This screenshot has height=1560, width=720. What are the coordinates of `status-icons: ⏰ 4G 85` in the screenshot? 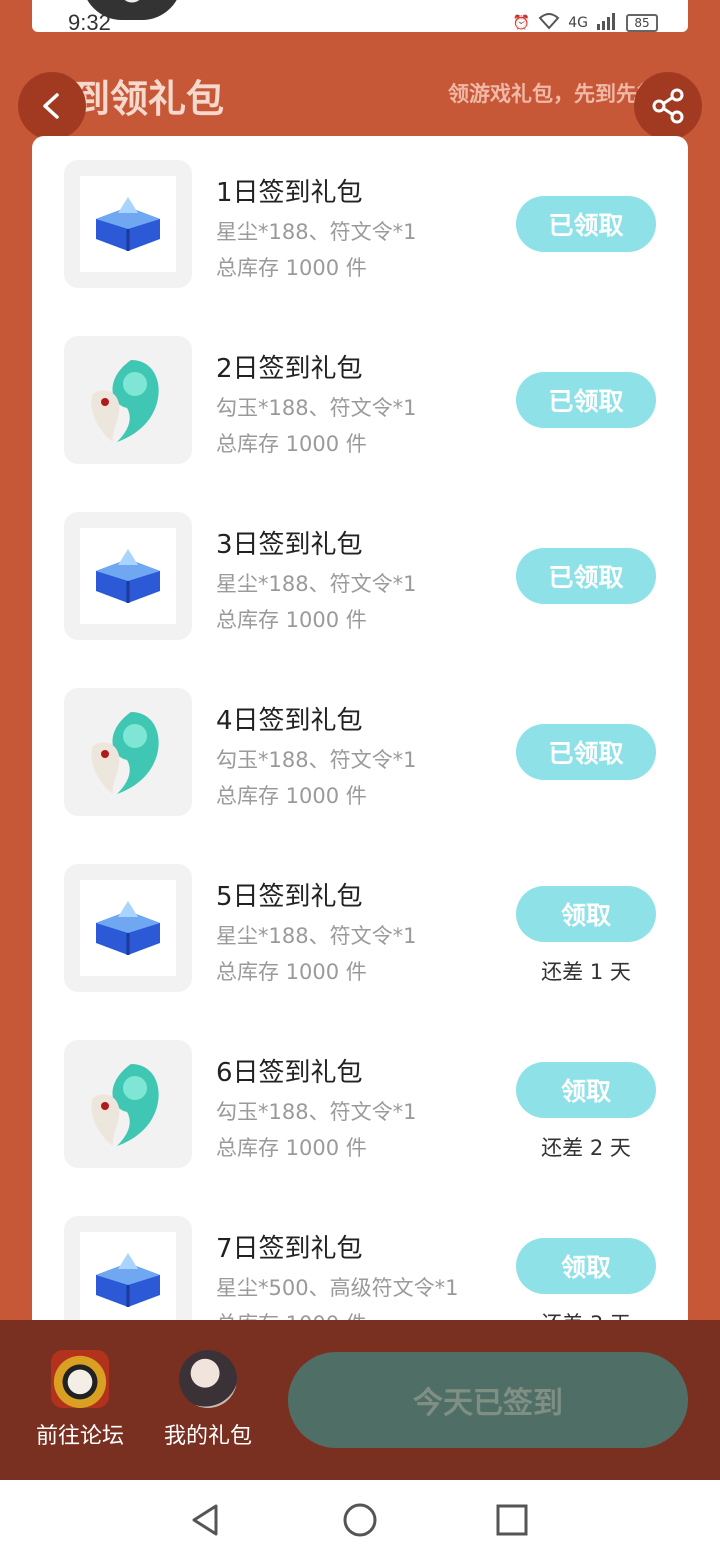 It's located at (585, 23).